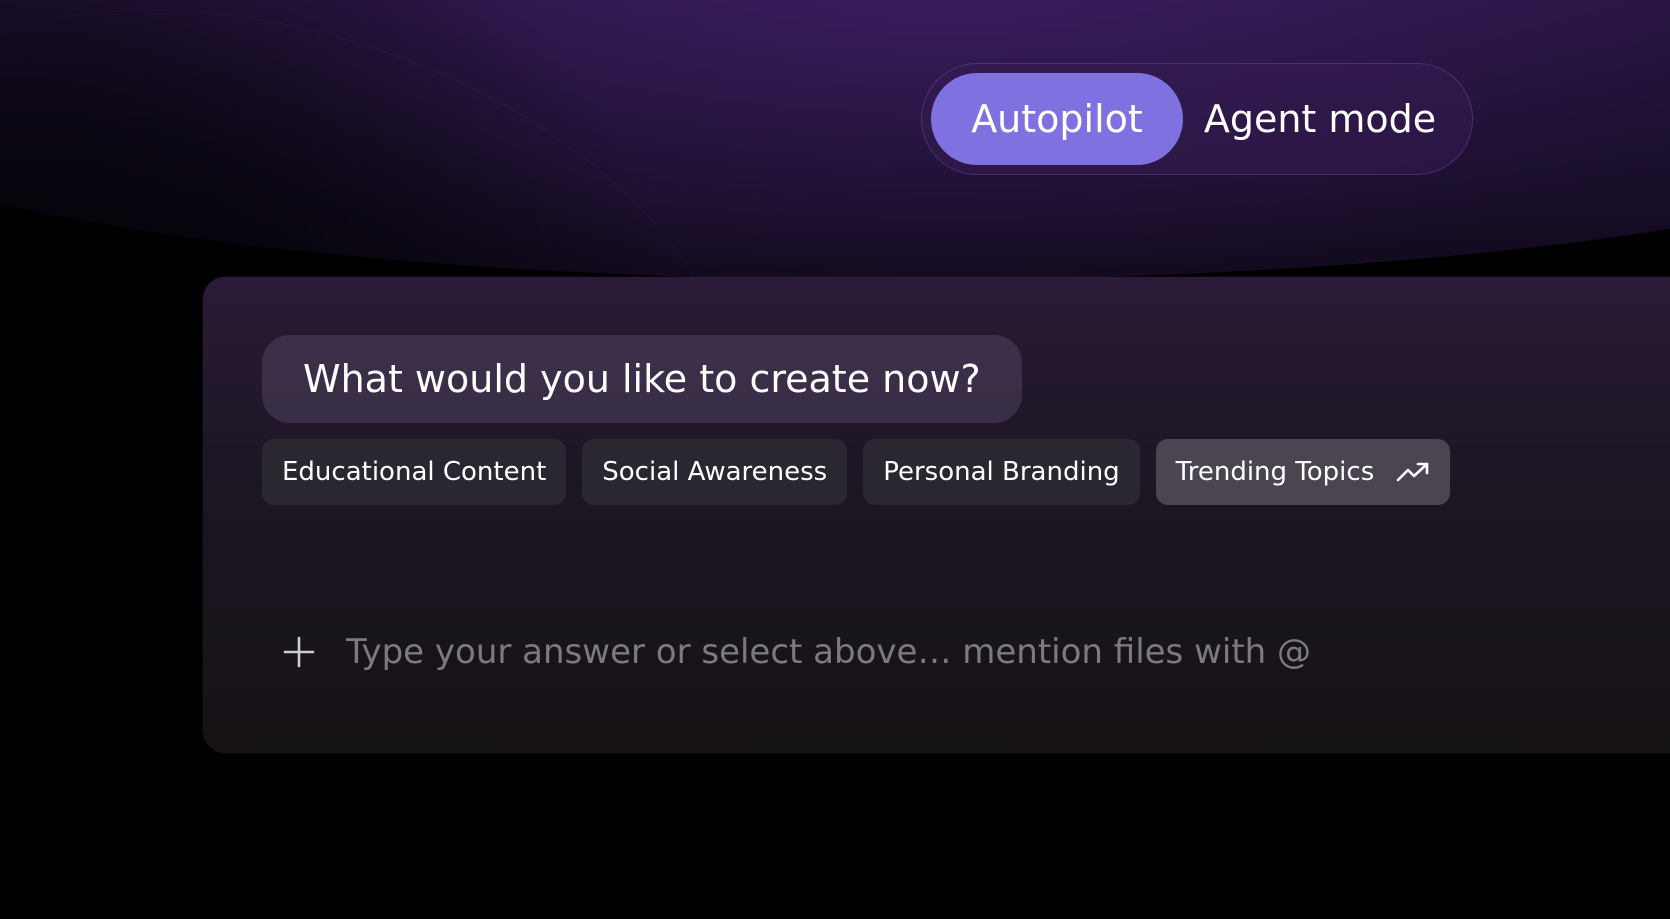 The image size is (1670, 919). What do you see at coordinates (1413, 472) in the screenshot?
I see `trending-up-icon` at bounding box center [1413, 472].